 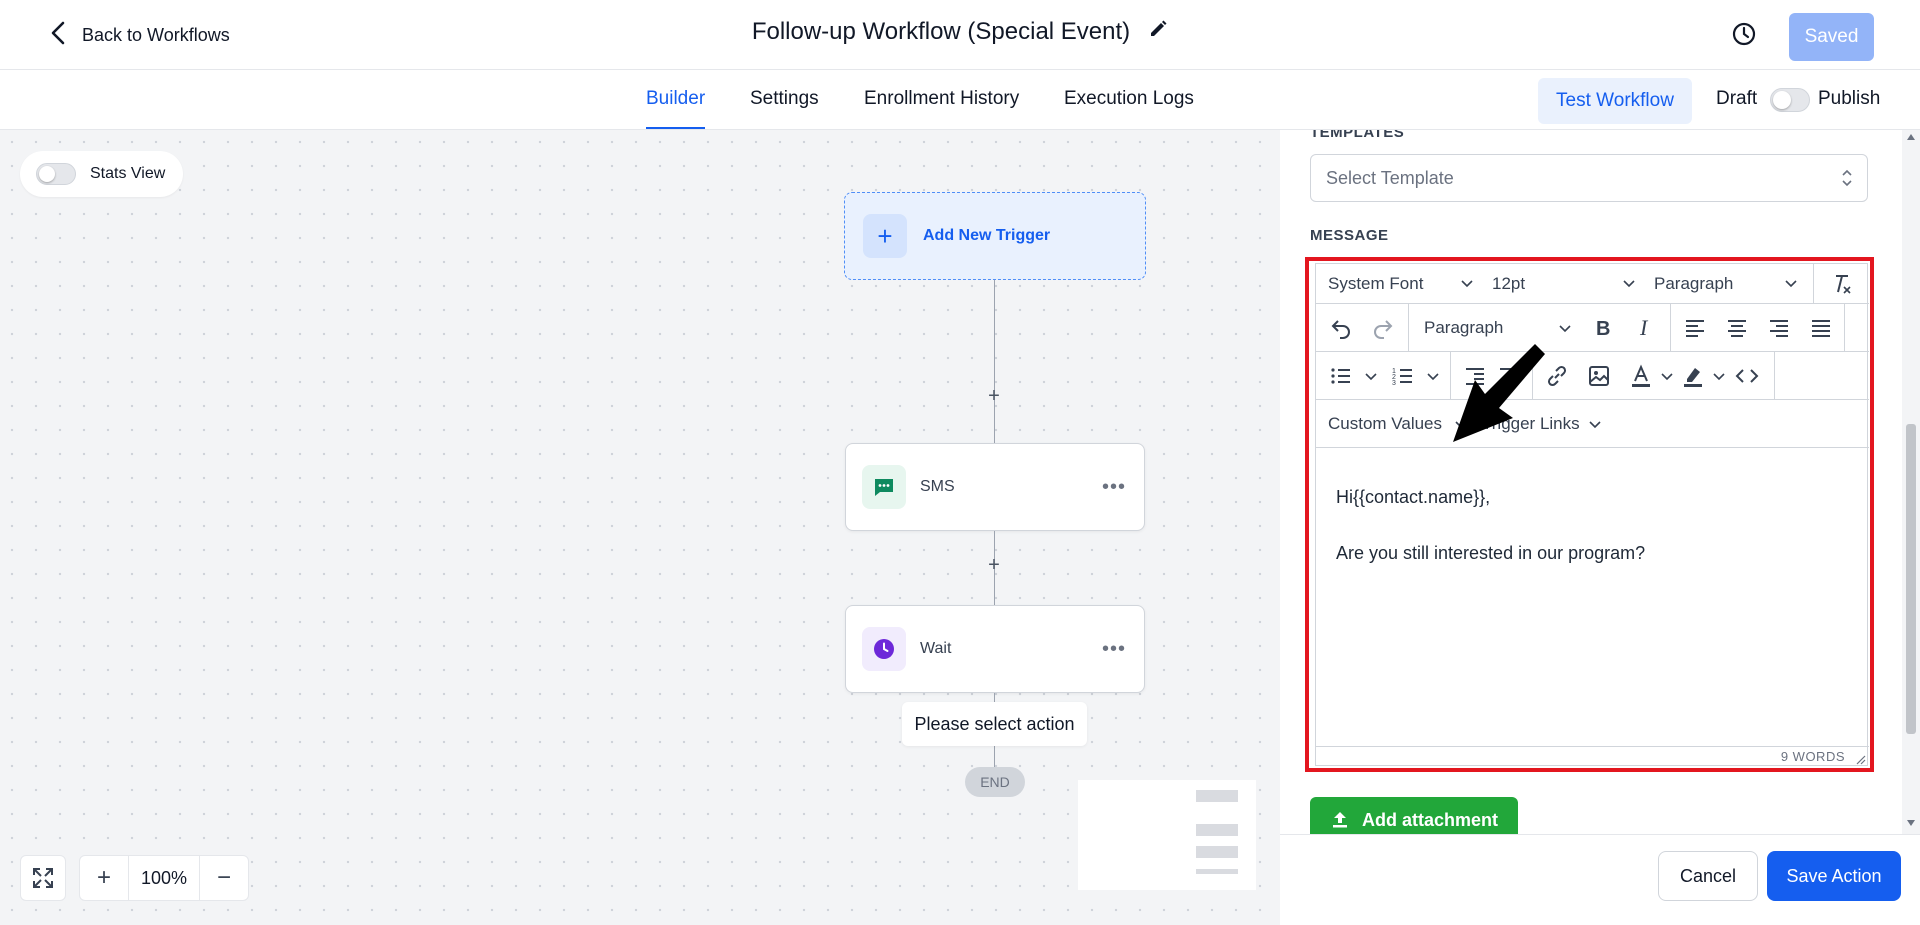 I want to click on bold-icon: B, so click(x=1603, y=328).